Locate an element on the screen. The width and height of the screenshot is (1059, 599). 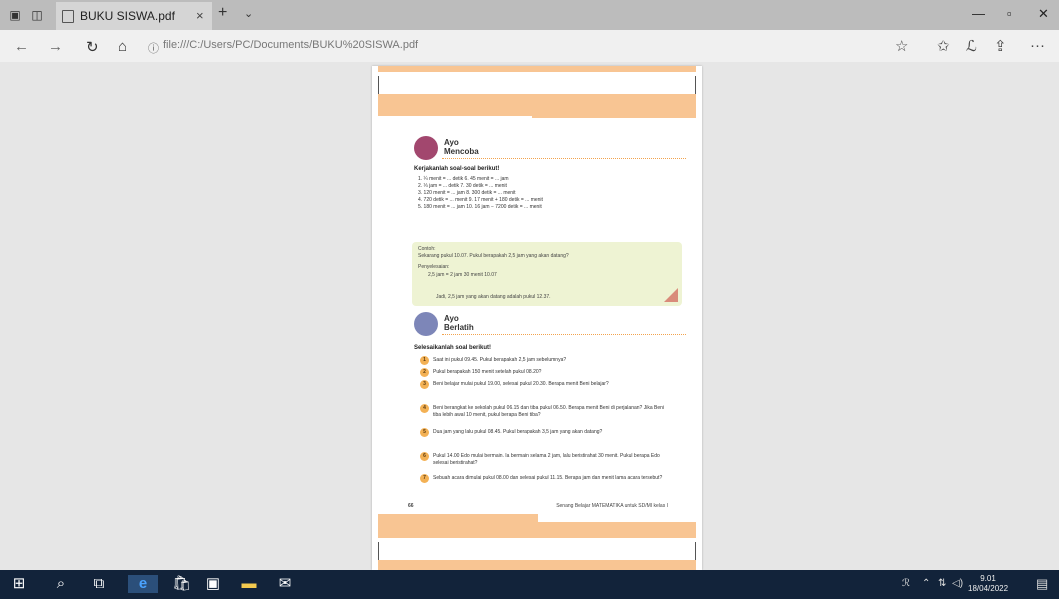
question-number: 2 is located at coordinates (424, 372).